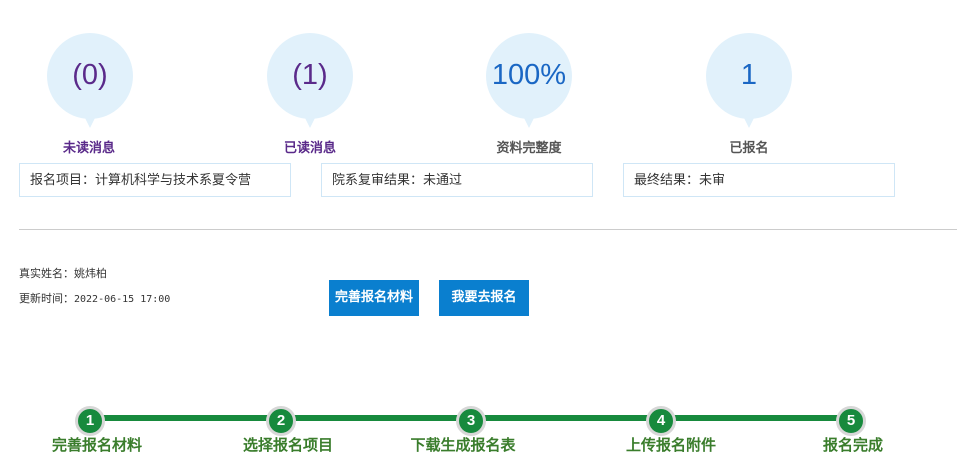 This screenshot has width=967, height=472. Describe the element at coordinates (90, 75) in the screenshot. I see `unread-count: (0)` at that location.